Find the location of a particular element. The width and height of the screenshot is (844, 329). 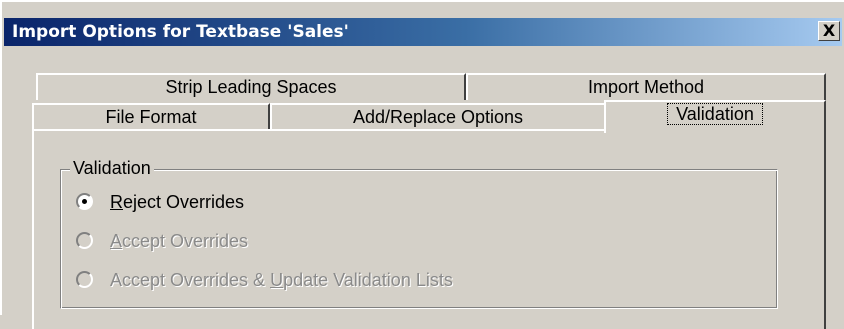

dialog-title: Import Options for Textbase 'Sales' is located at coordinates (180, 32).